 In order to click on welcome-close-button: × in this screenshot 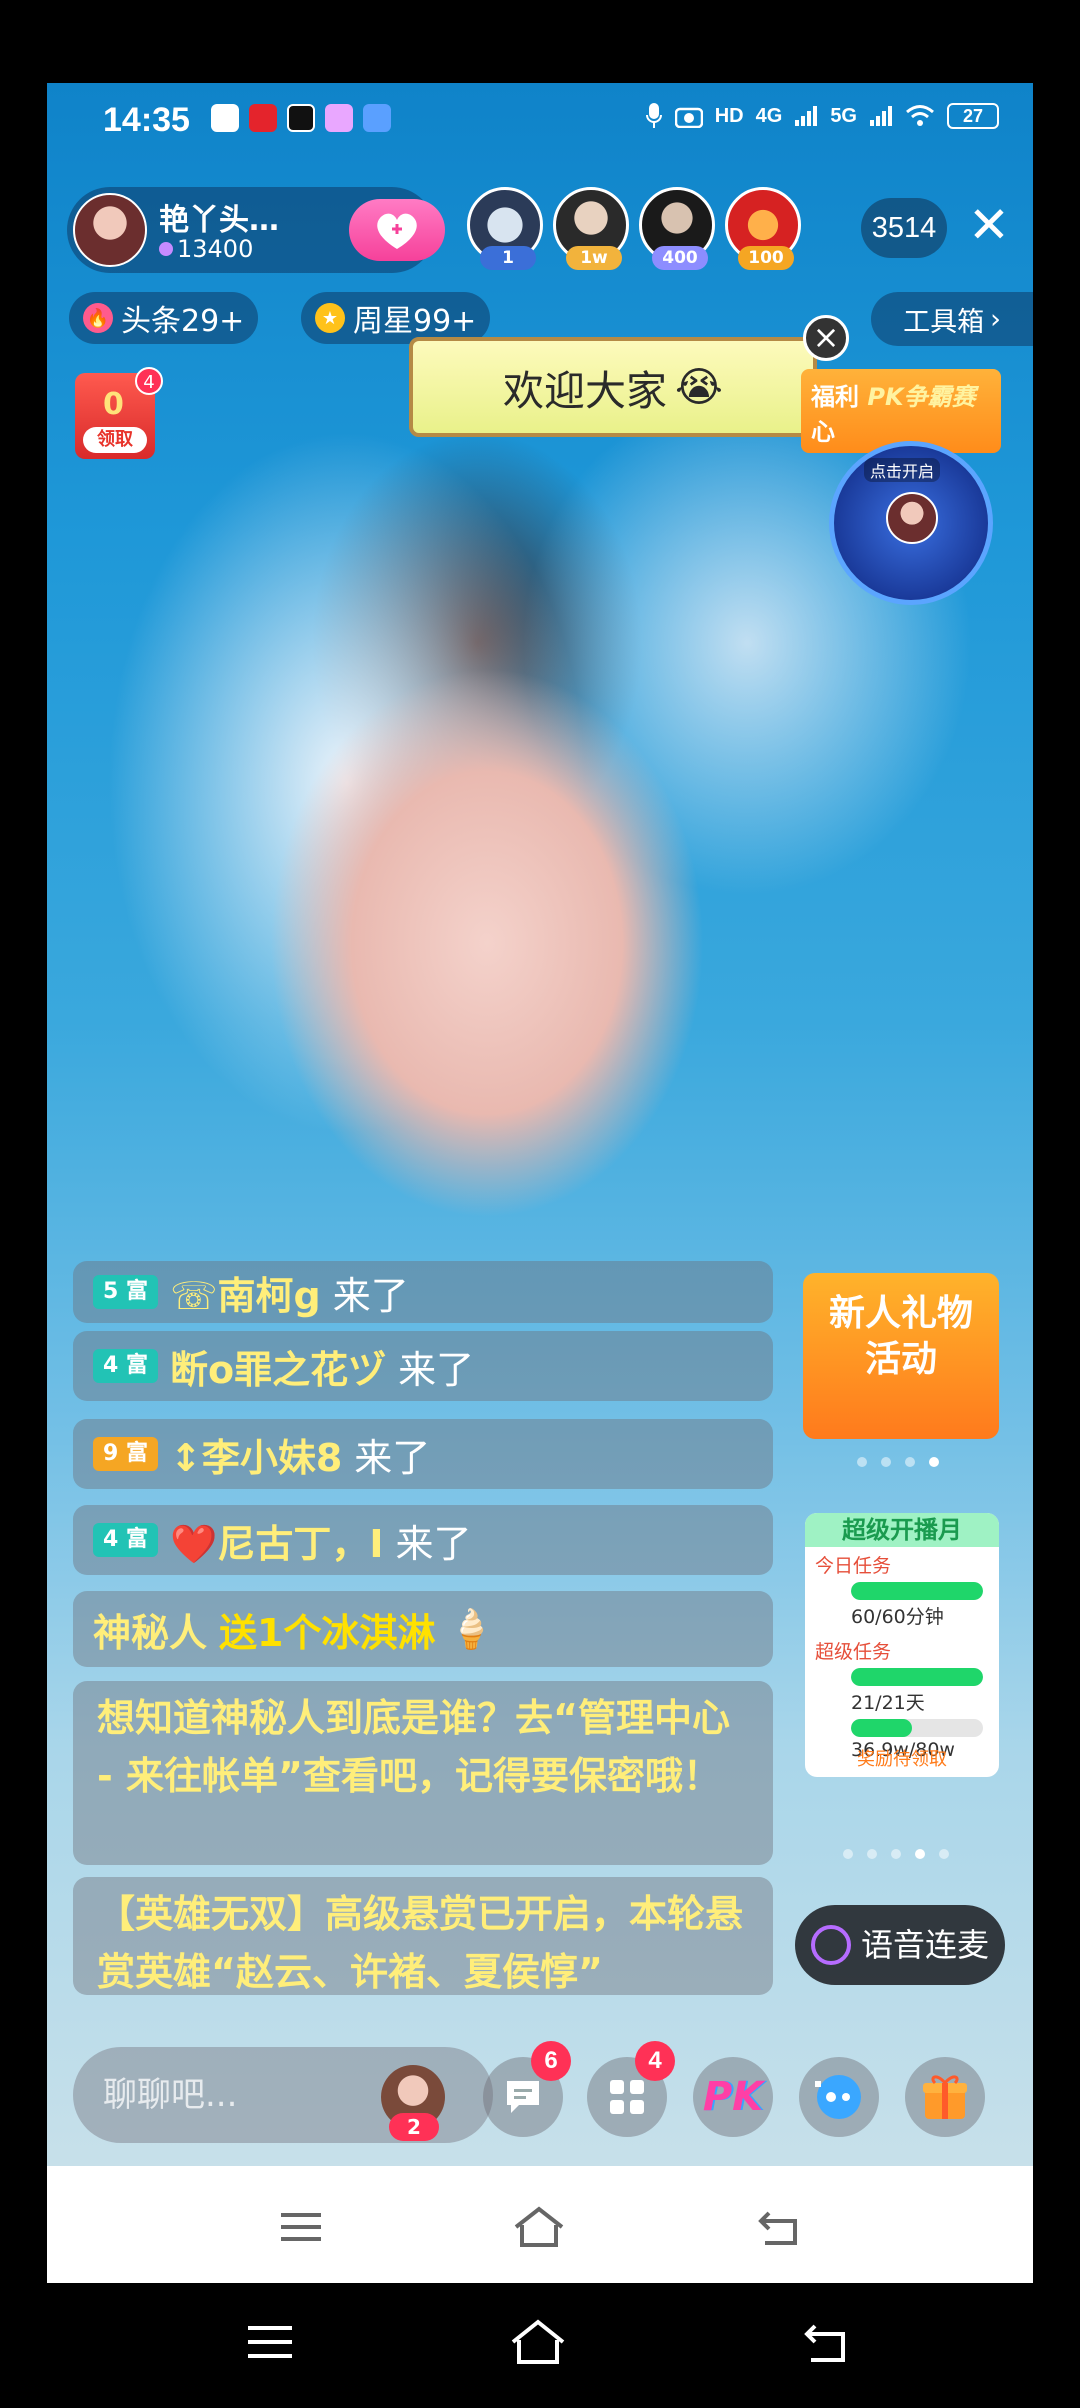, I will do `click(826, 338)`.